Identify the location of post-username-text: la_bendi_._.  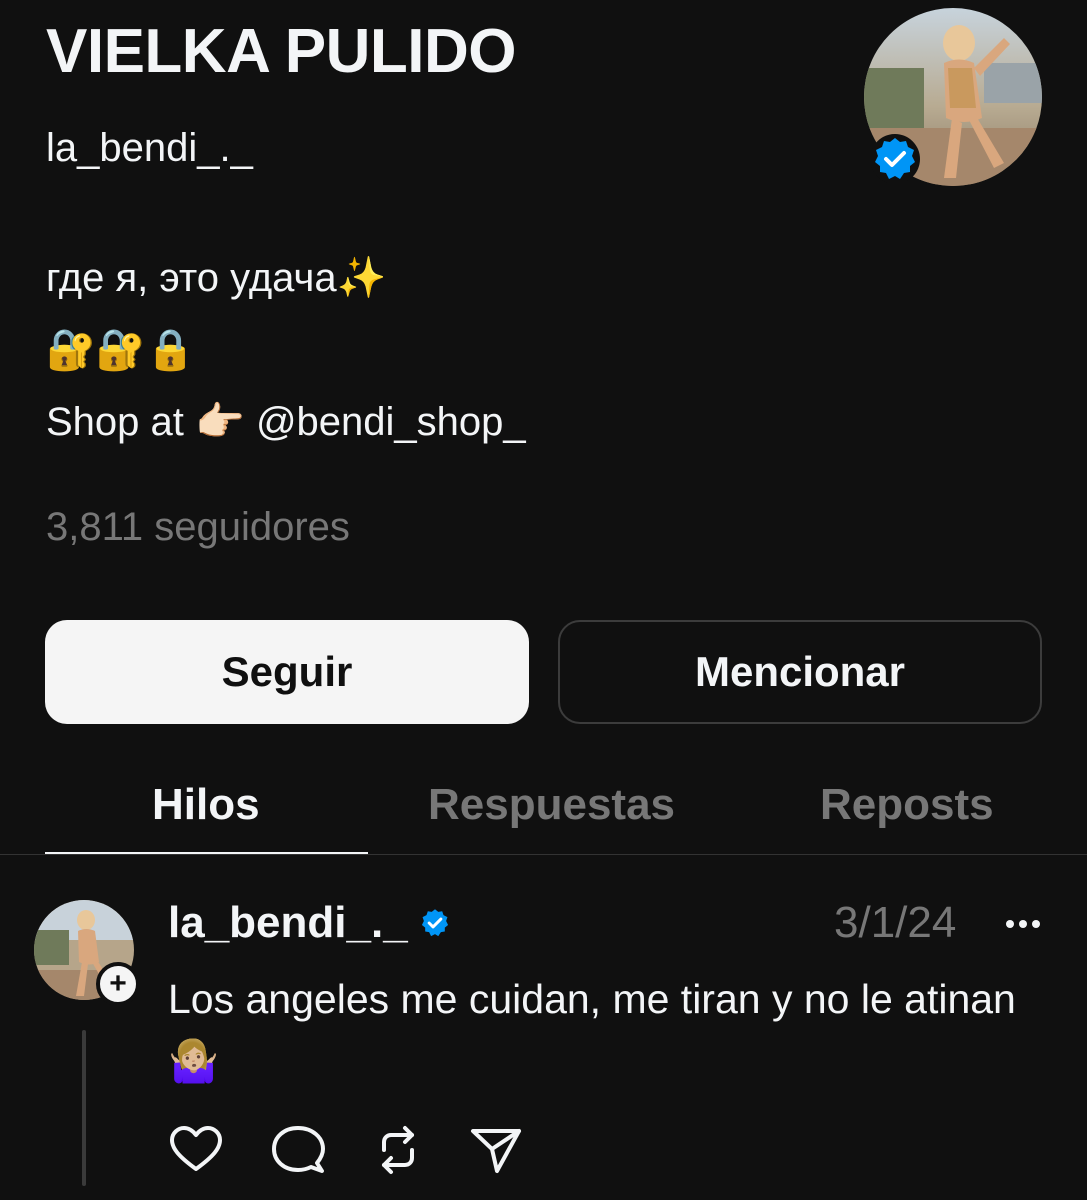
(288, 923).